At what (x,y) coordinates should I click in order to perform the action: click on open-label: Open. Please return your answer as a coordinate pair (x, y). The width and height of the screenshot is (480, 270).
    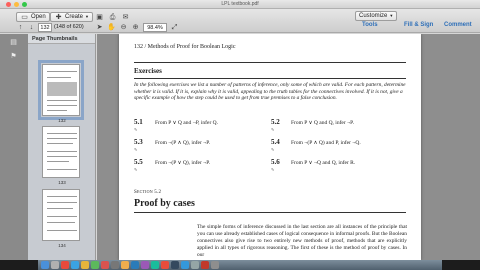
    Looking at the image, I should click on (38, 17).